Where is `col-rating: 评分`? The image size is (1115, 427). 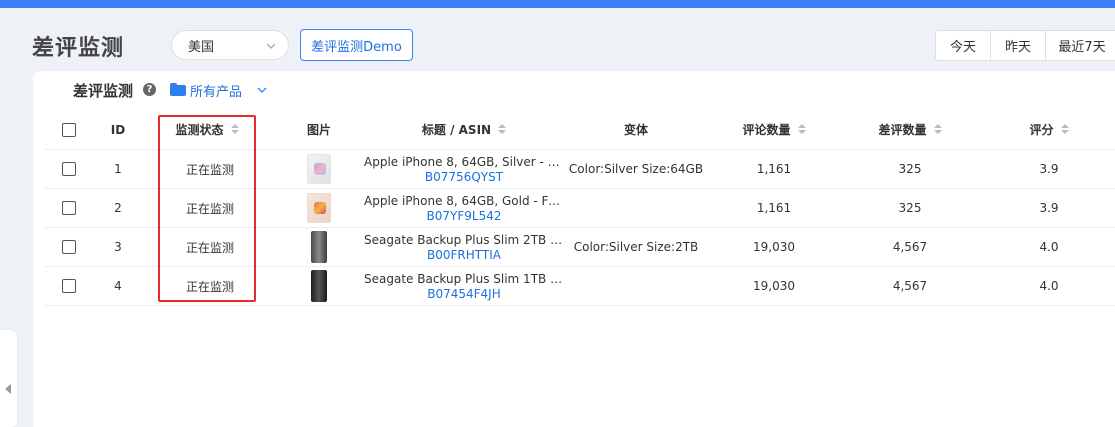 col-rating: 评分 is located at coordinates (1049, 129).